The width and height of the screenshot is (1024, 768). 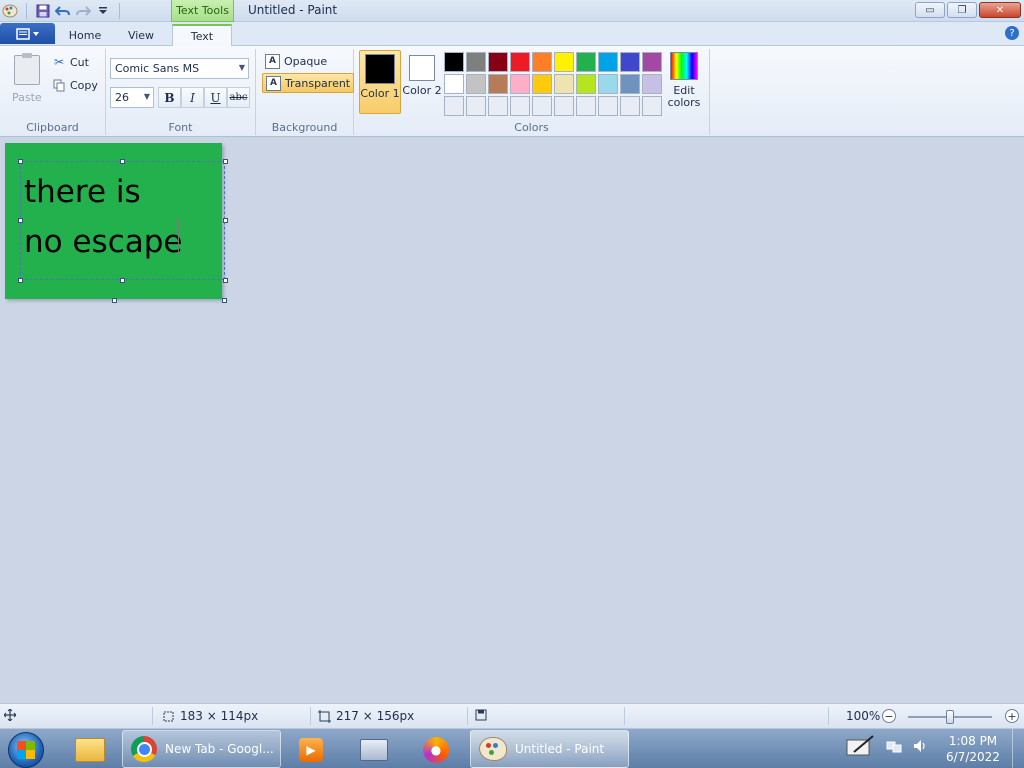 I want to click on tab-text: Text, so click(x=202, y=35).